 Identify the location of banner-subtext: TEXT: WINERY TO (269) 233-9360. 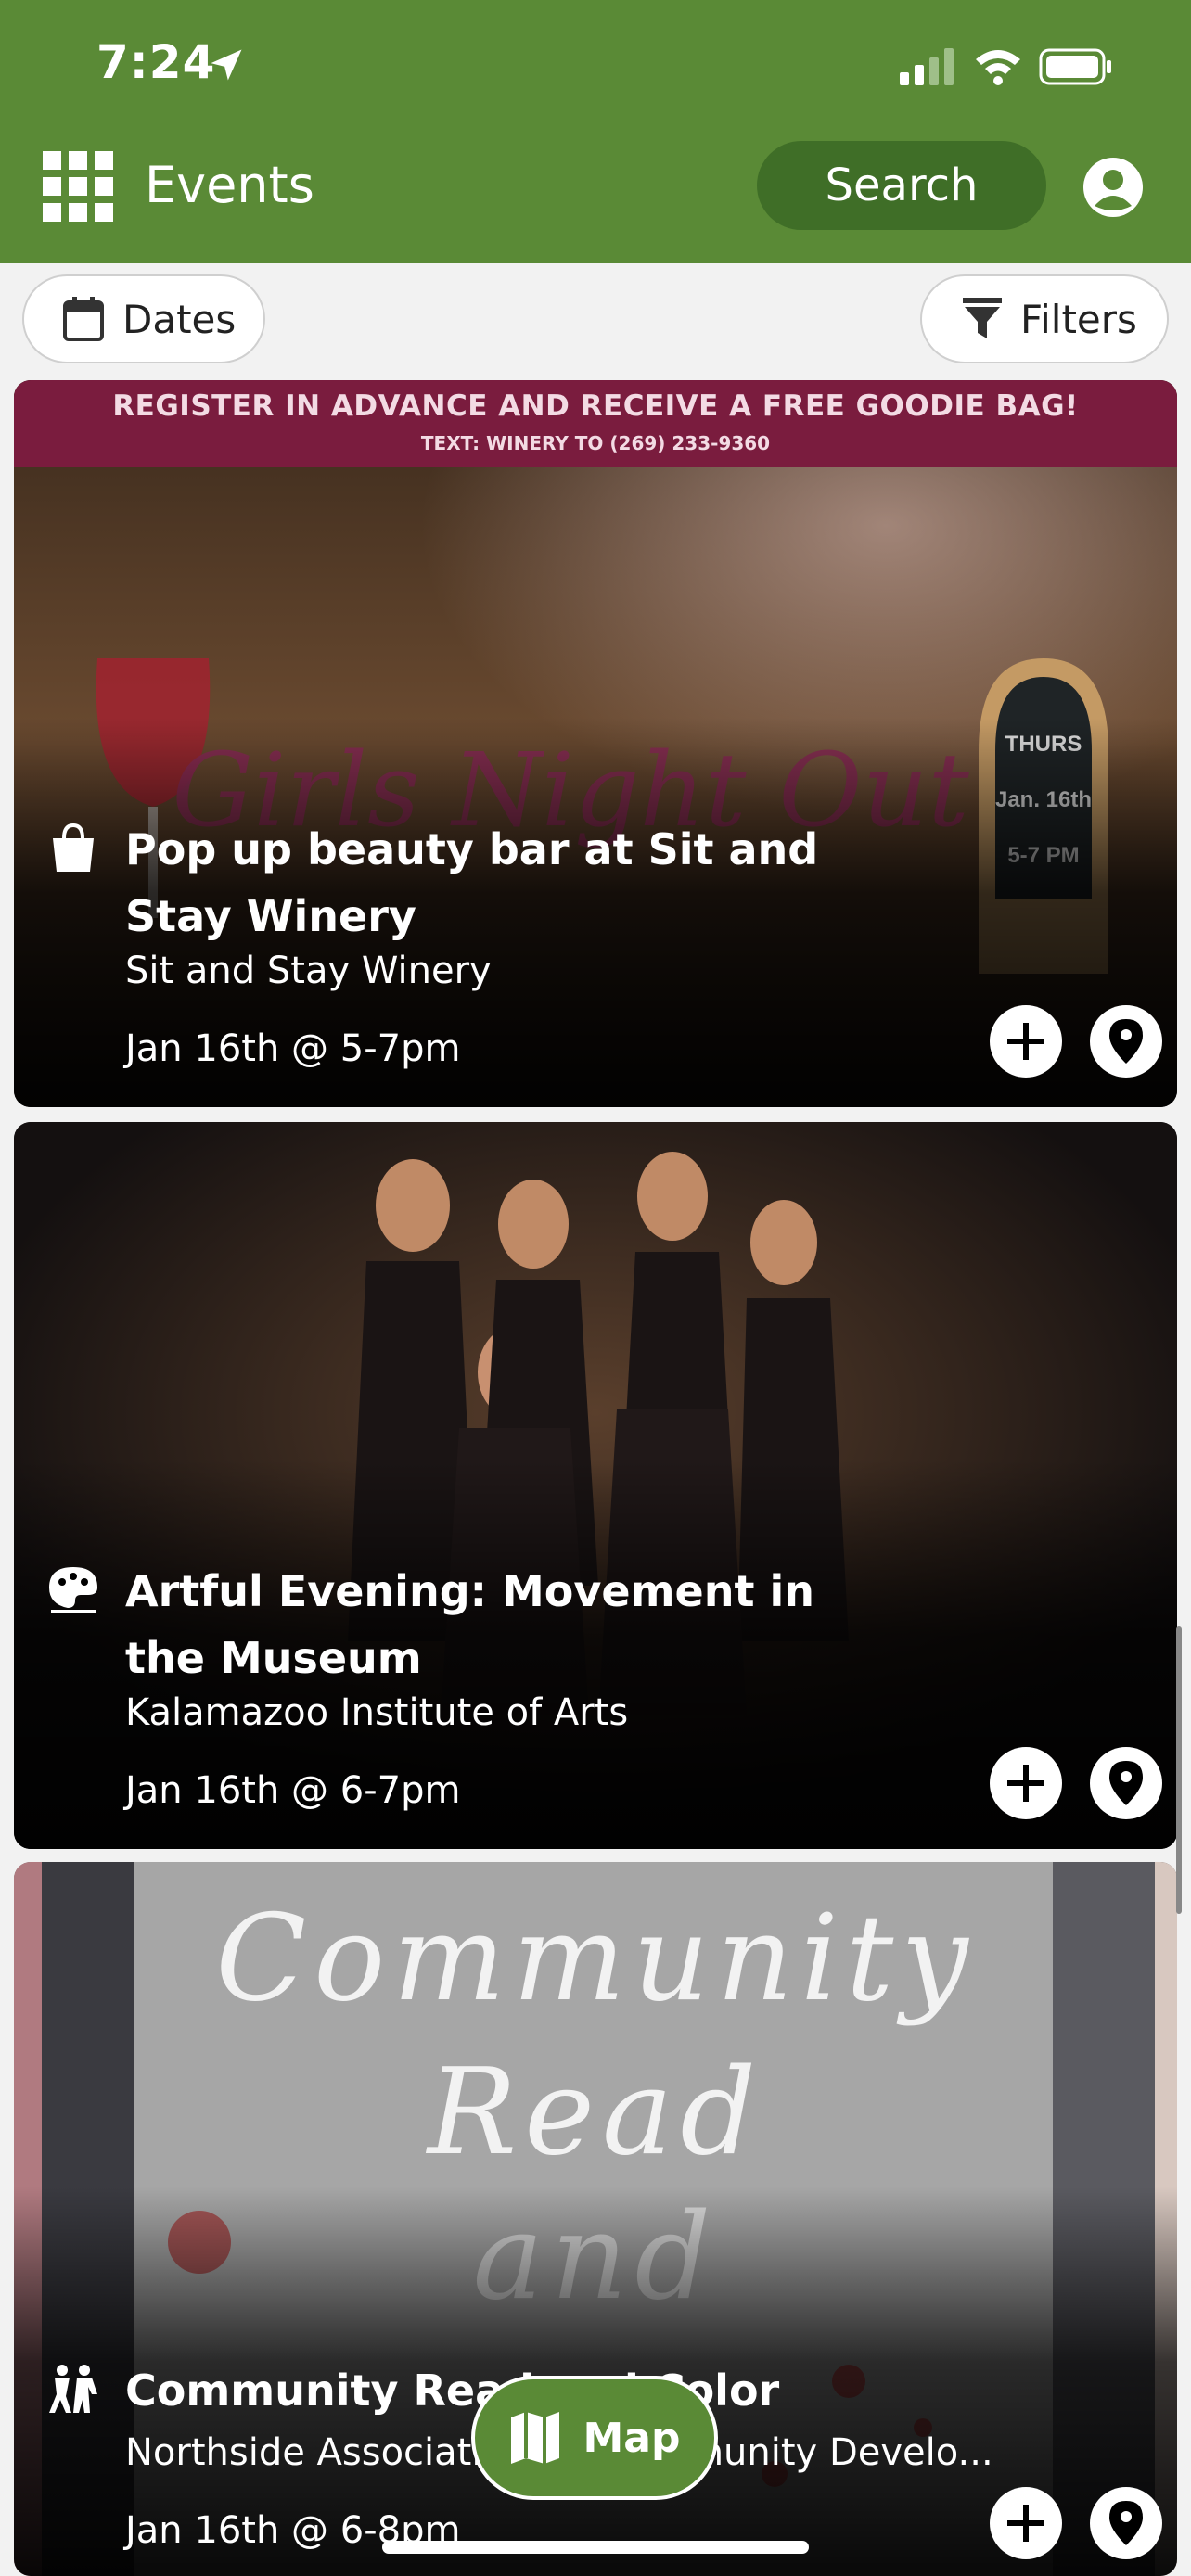
(595, 443).